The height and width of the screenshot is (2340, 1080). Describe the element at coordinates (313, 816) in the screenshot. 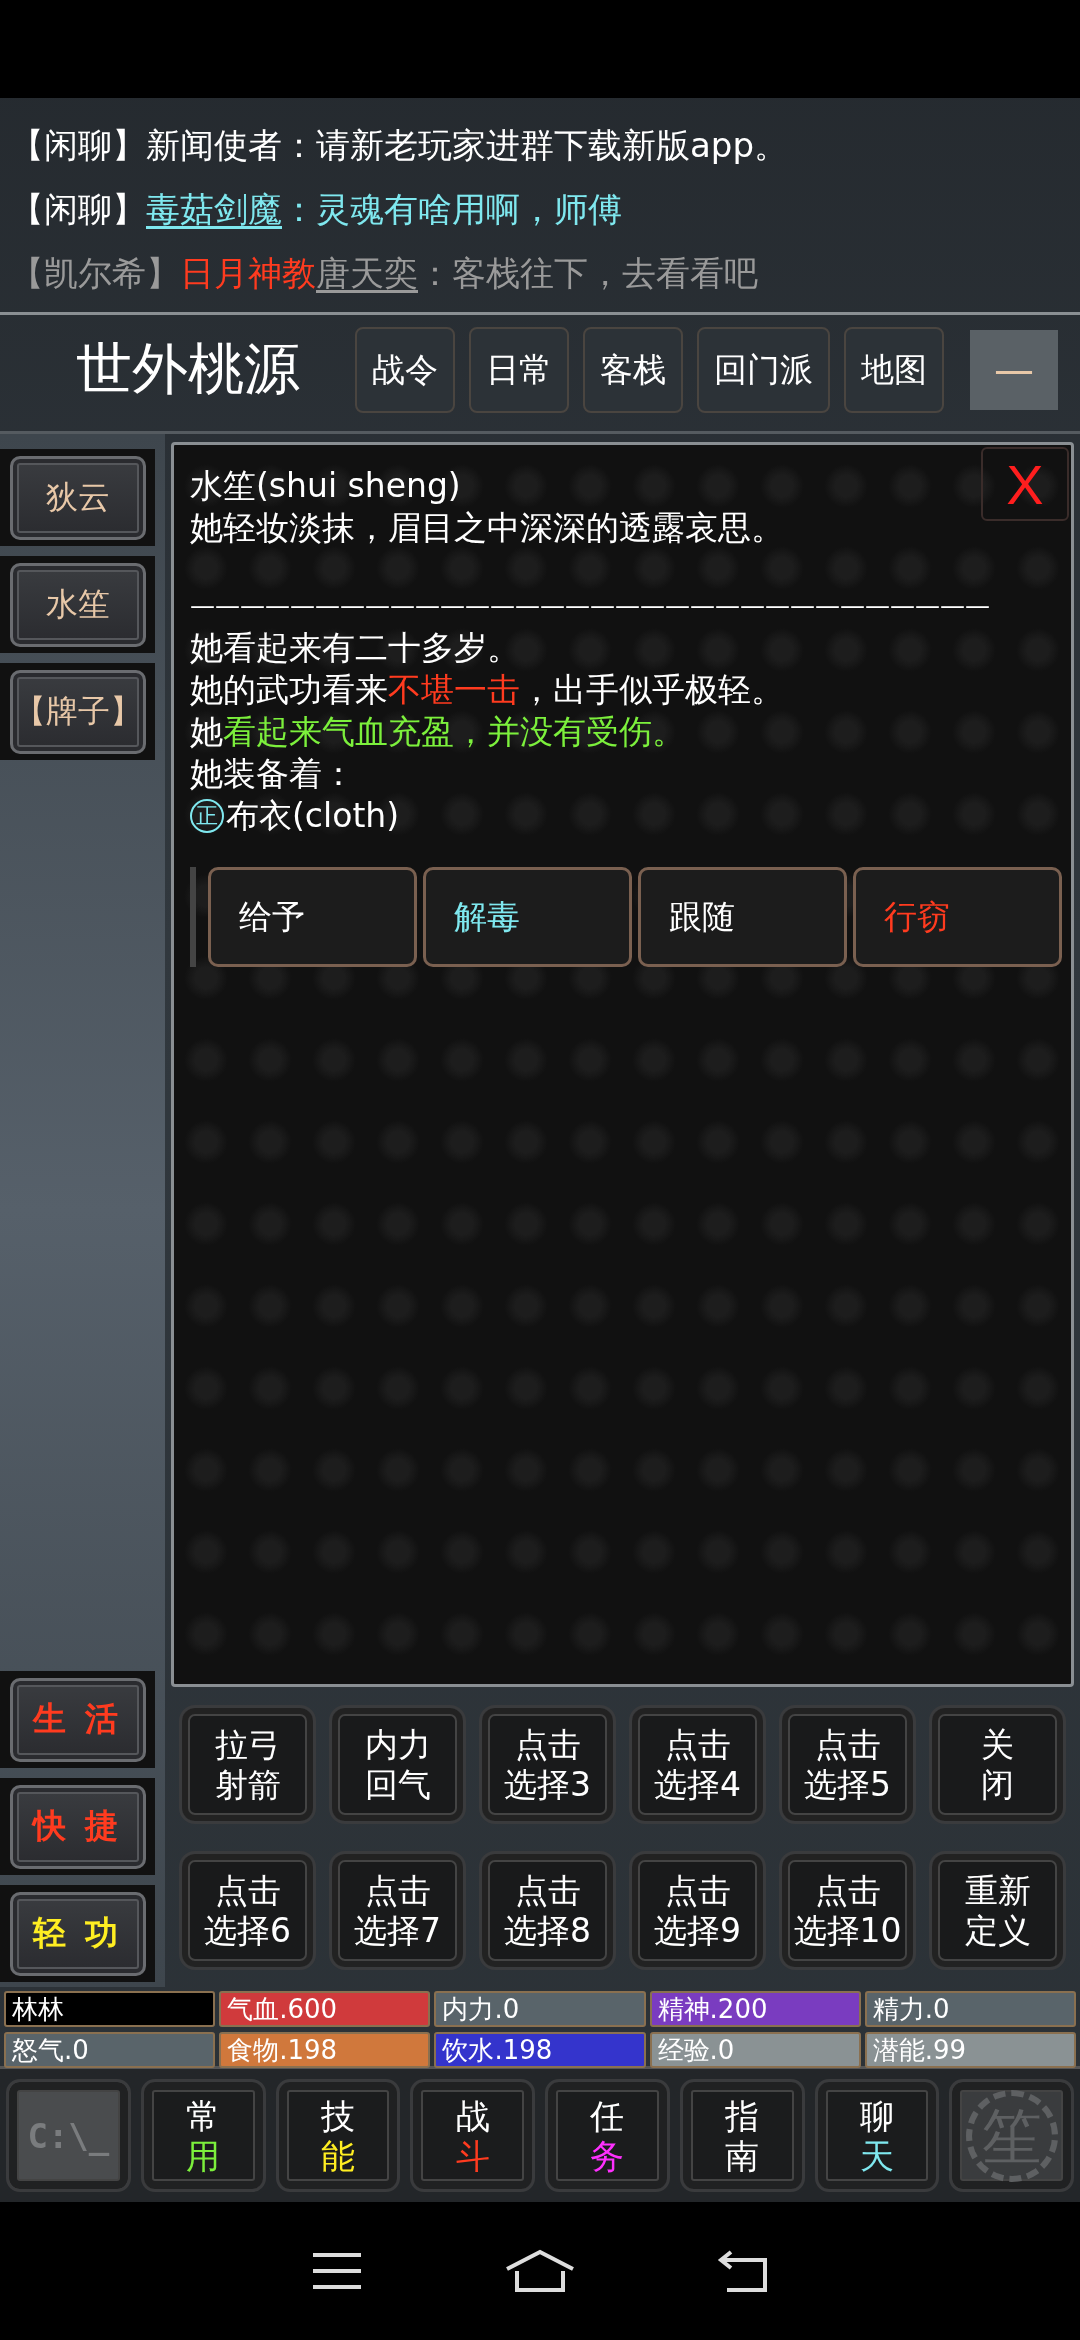

I see `equipment-link: 布衣(cloth)` at that location.